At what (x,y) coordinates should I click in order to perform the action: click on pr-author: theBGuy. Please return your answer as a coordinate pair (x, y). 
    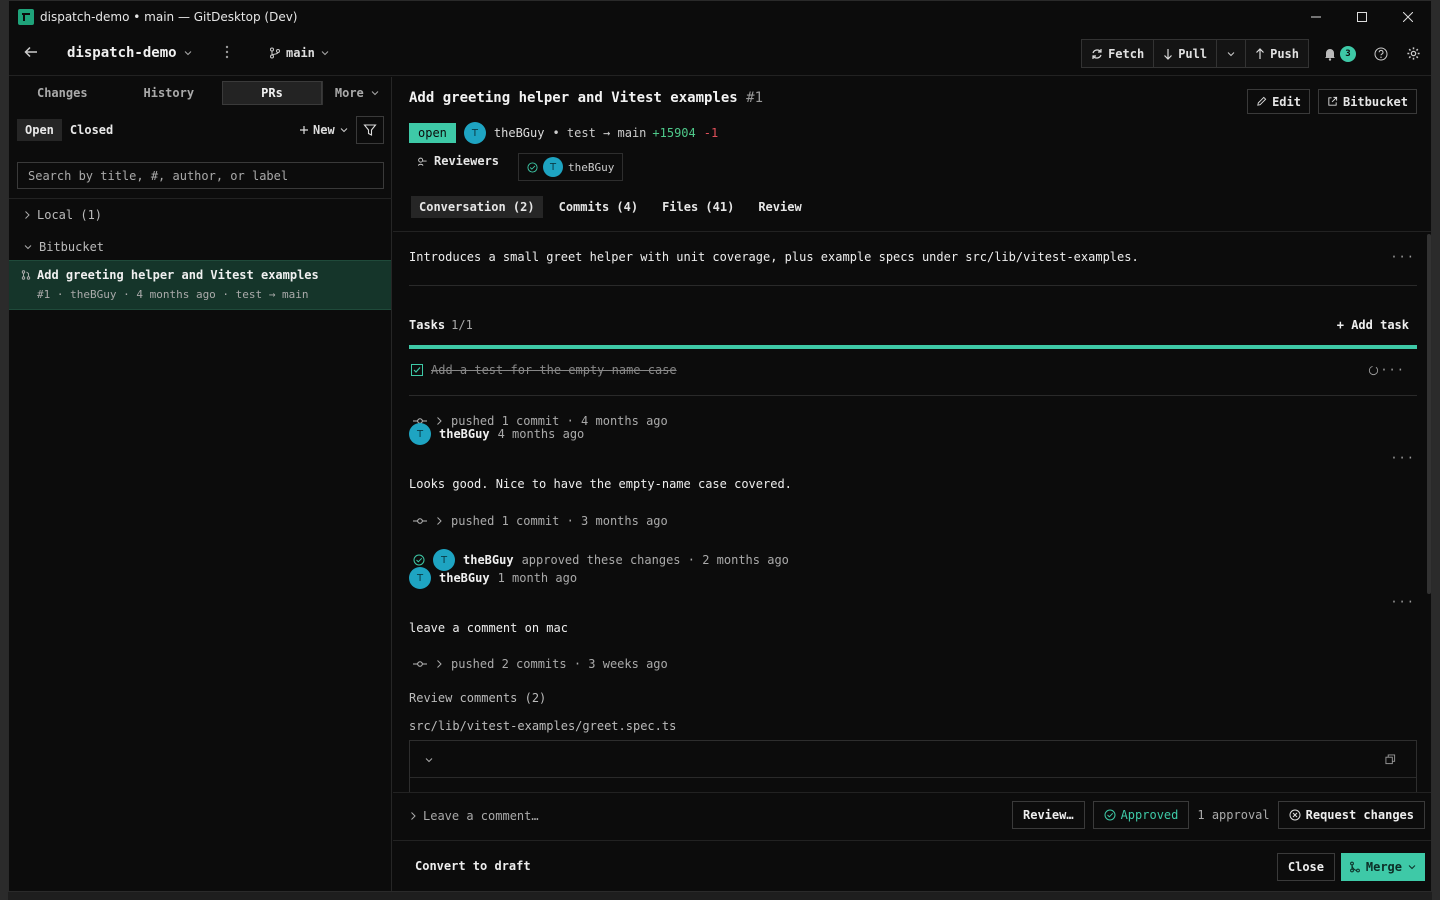
    Looking at the image, I should click on (519, 133).